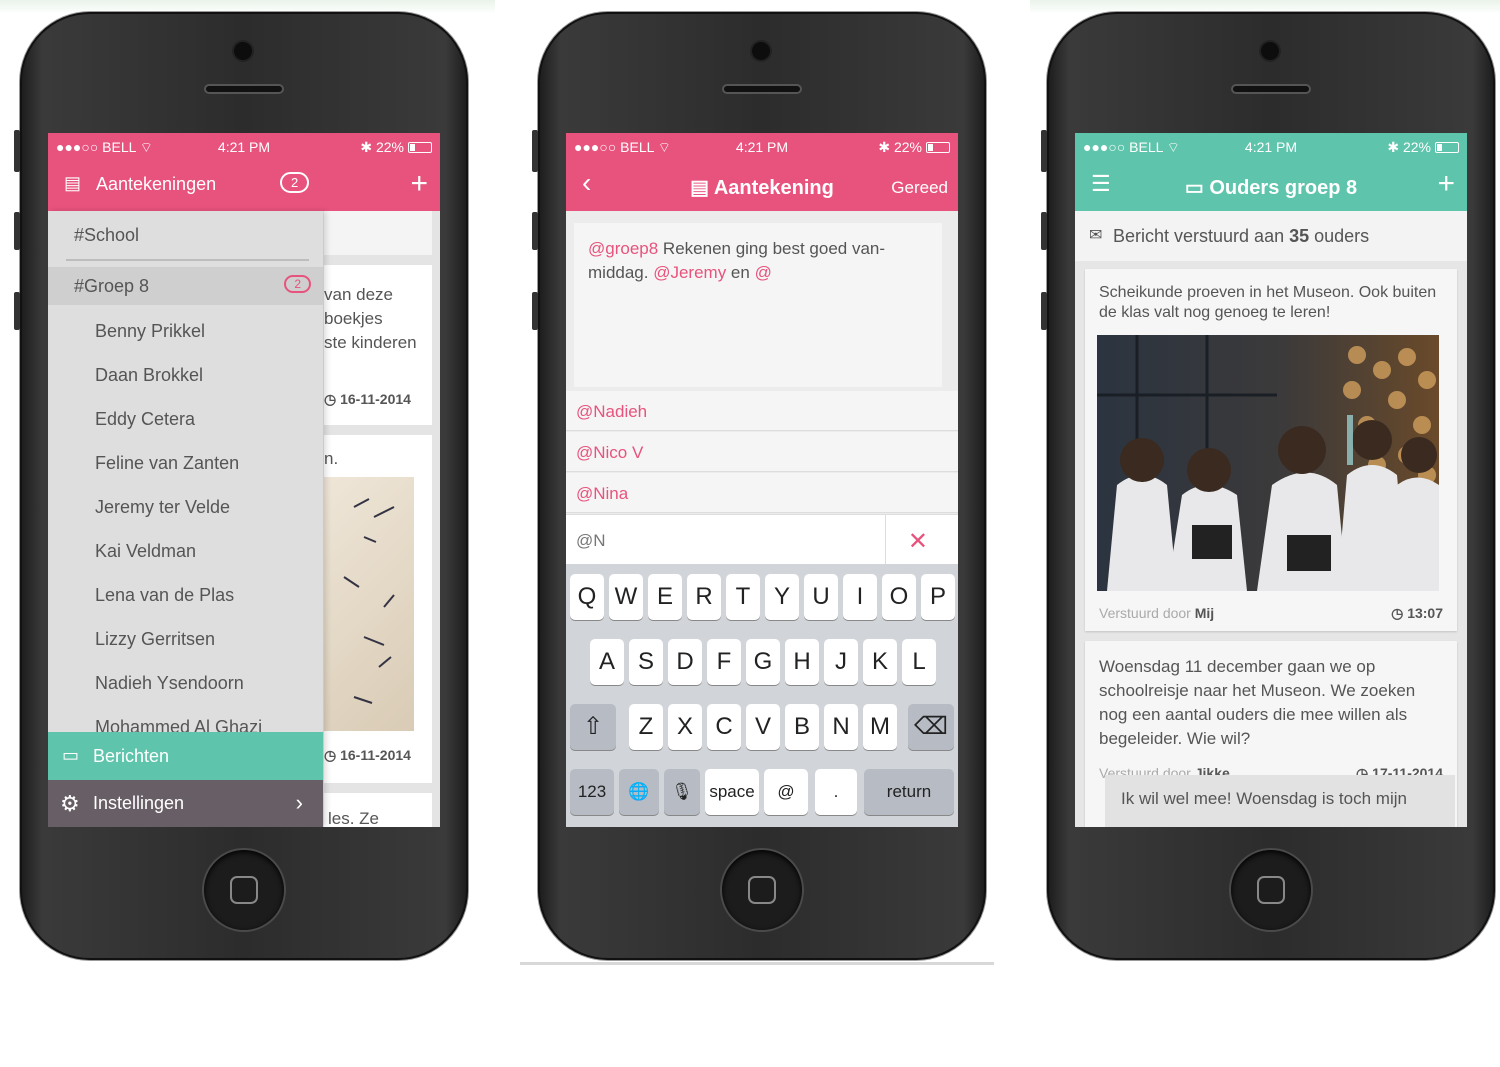 This screenshot has height=1067, width=1500. I want to click on sent-summary: ✉ Bericht verstuurd aan 35 ouders, so click(1271, 236).